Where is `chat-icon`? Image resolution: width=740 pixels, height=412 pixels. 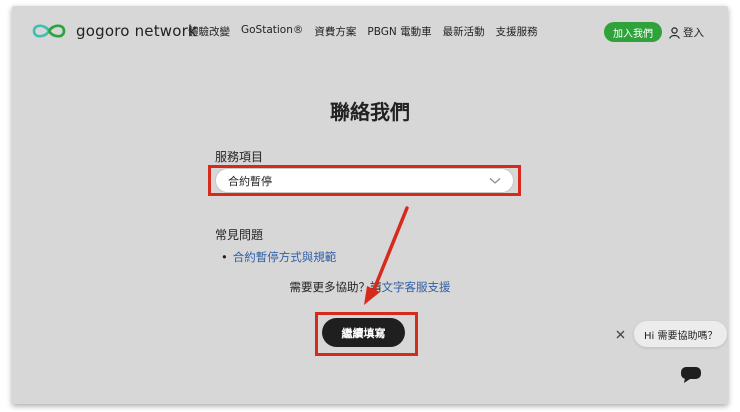
chat-icon is located at coordinates (691, 375).